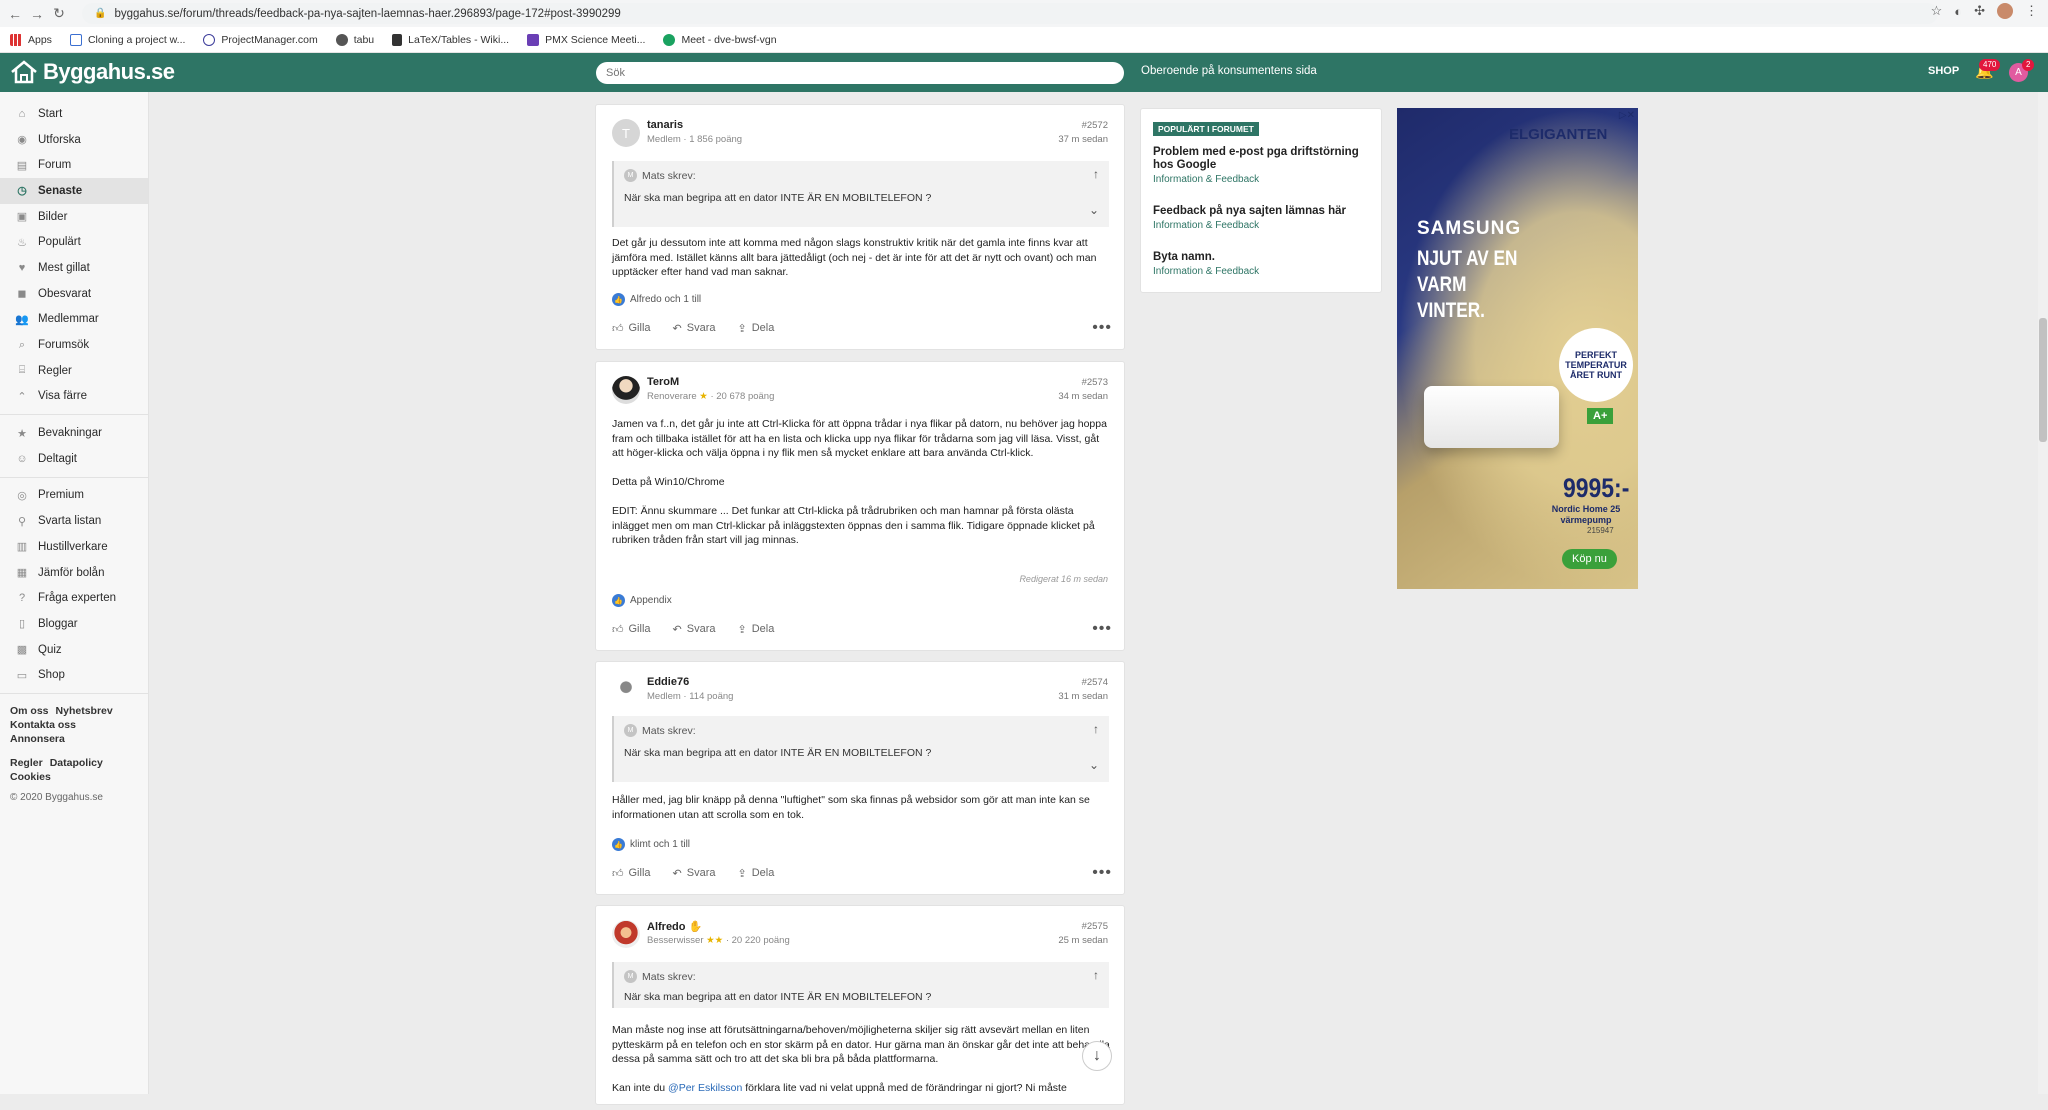 The image size is (2048, 1110). I want to click on popular-item: Byta namn. Information & Feedback, so click(1263, 264).